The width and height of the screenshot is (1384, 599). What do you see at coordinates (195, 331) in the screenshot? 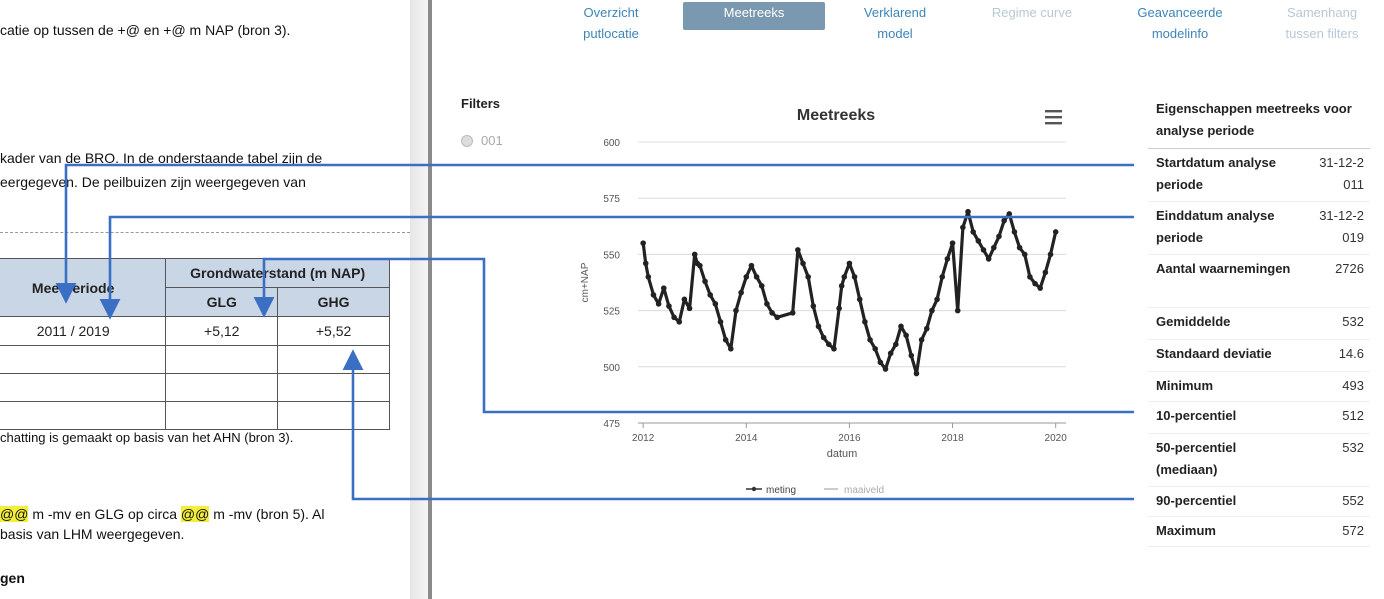
I see `table-row: 2011 / 2019 +5,12 +5,52` at bounding box center [195, 331].